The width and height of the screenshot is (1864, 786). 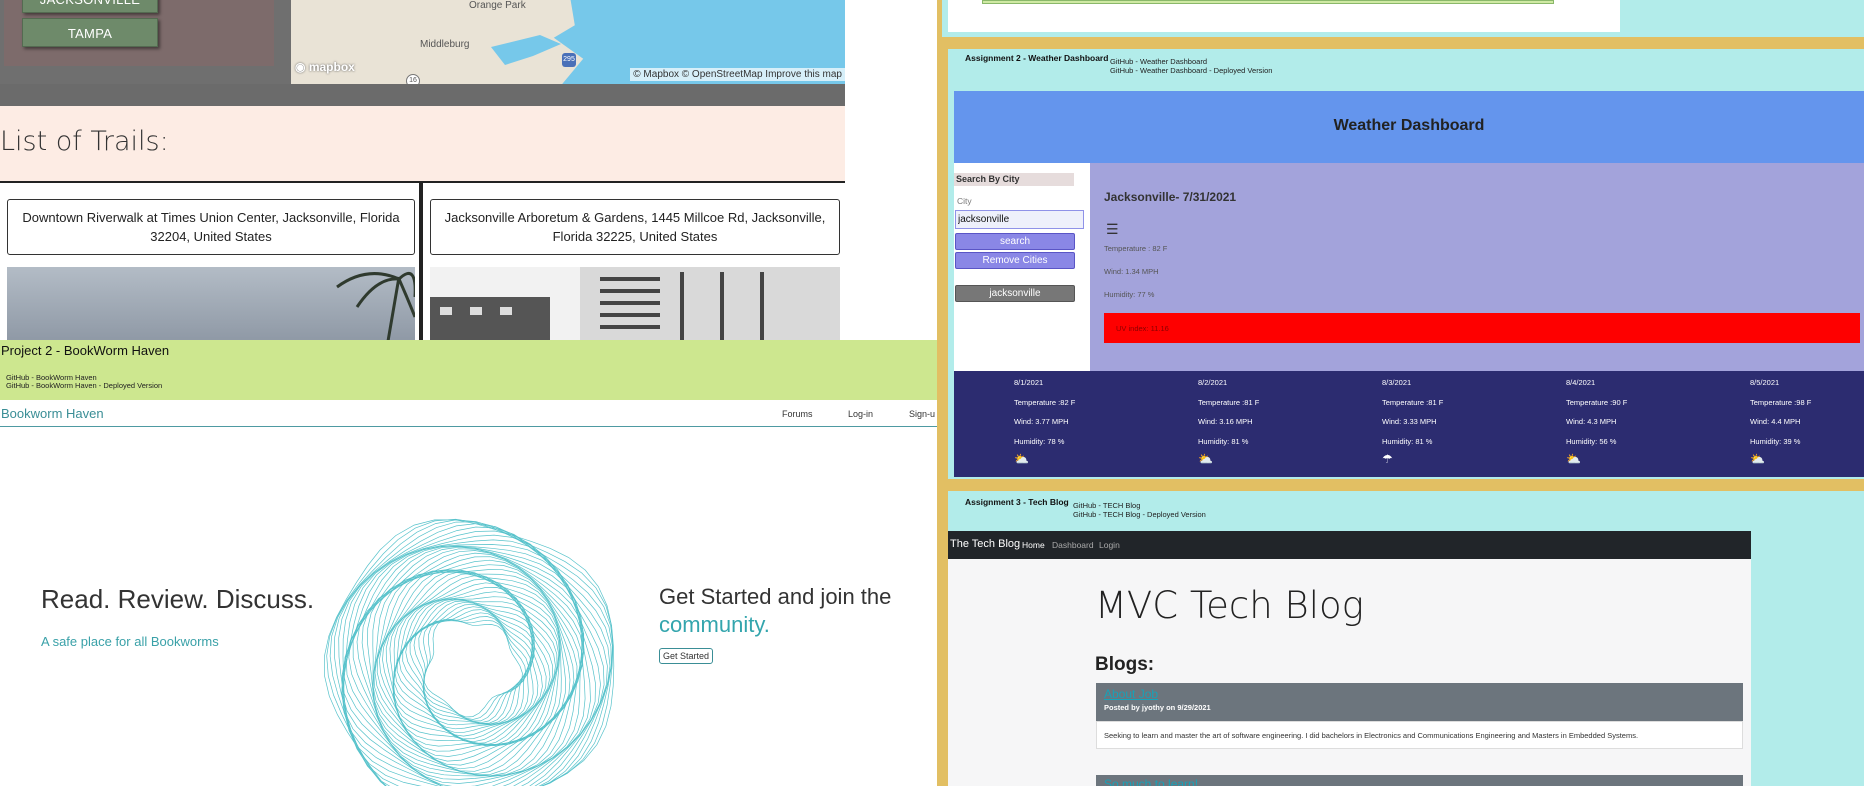 I want to click on previous-section-card, so click(x=1284, y=16).